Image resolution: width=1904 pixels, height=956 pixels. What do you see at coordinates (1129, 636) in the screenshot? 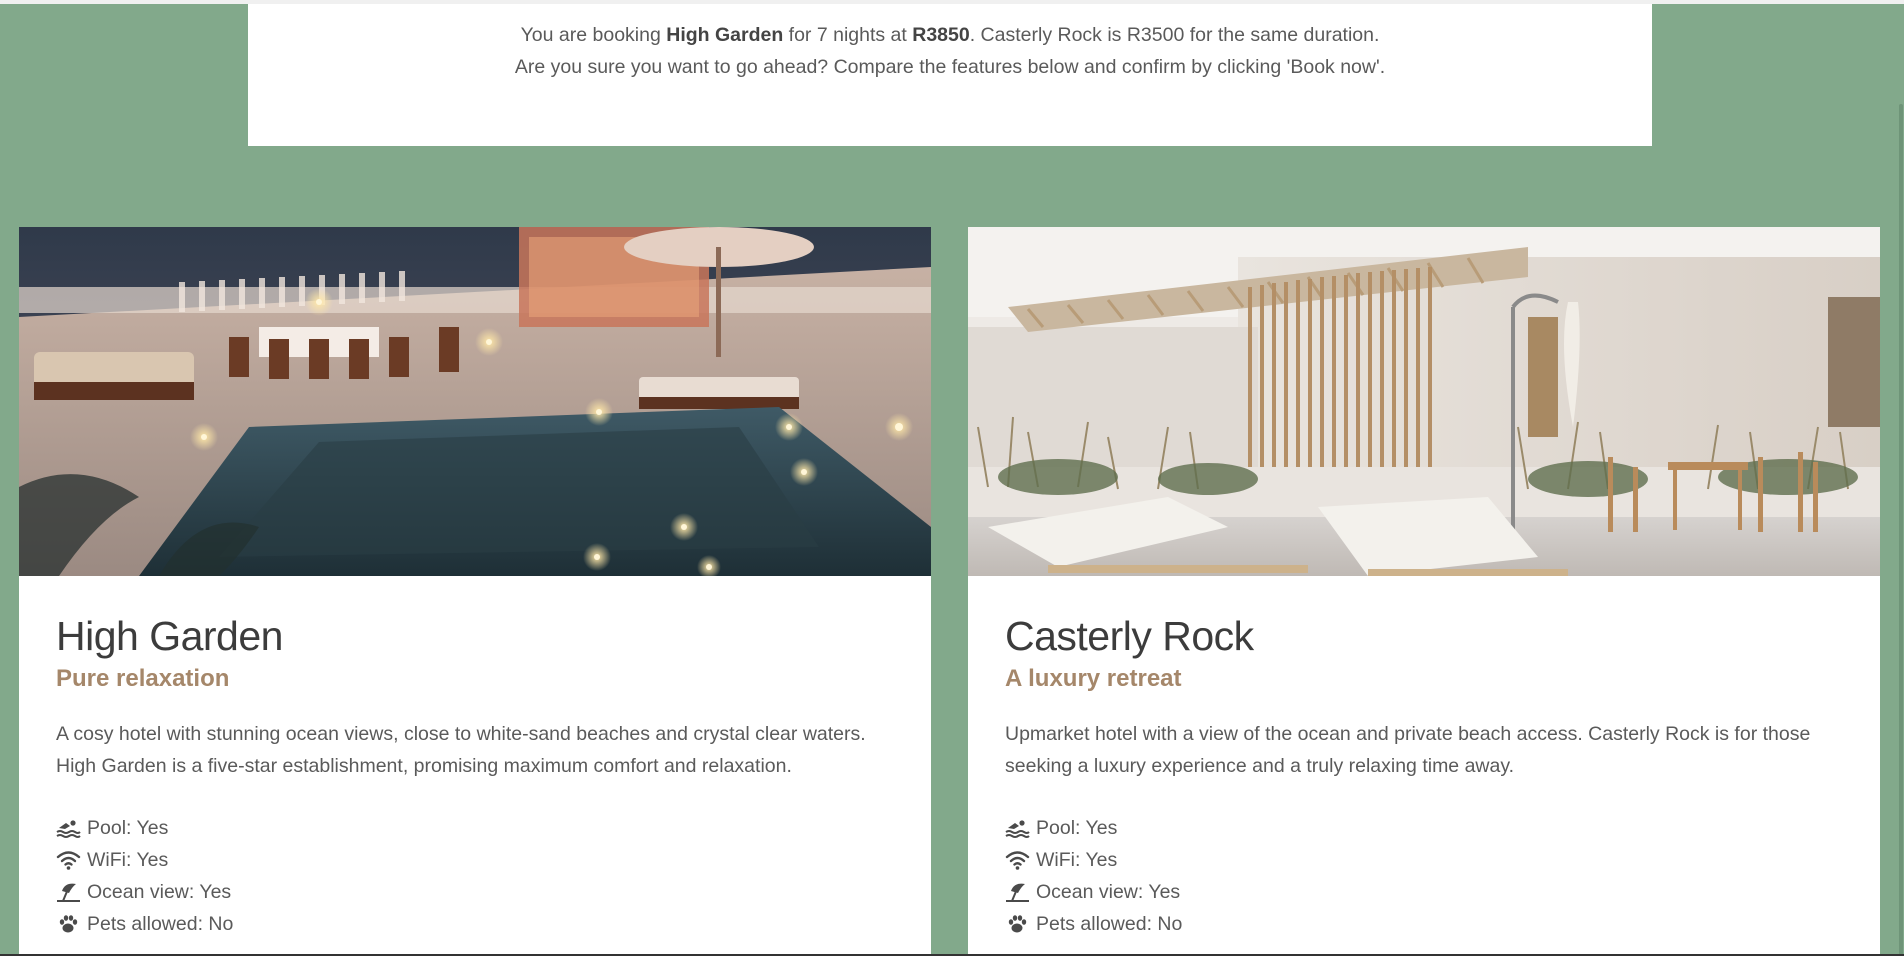
I see `hotel-name: Casterly Rock` at bounding box center [1129, 636].